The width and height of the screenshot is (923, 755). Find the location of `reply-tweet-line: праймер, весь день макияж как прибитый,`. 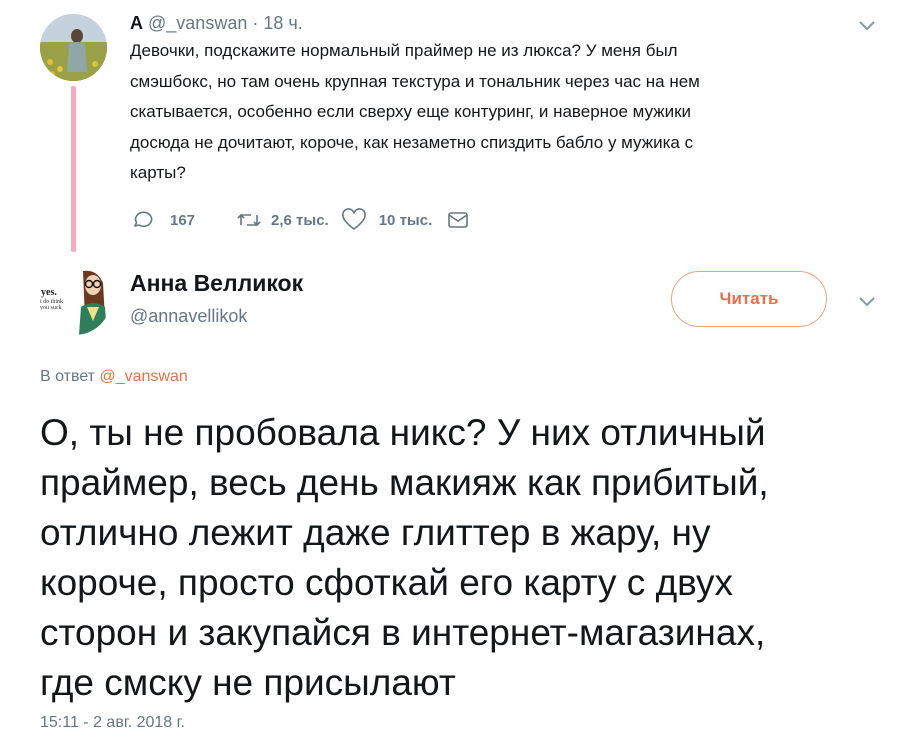

reply-tweet-line: праймер, весь день макияж как прибитый, is located at coordinates (404, 482).